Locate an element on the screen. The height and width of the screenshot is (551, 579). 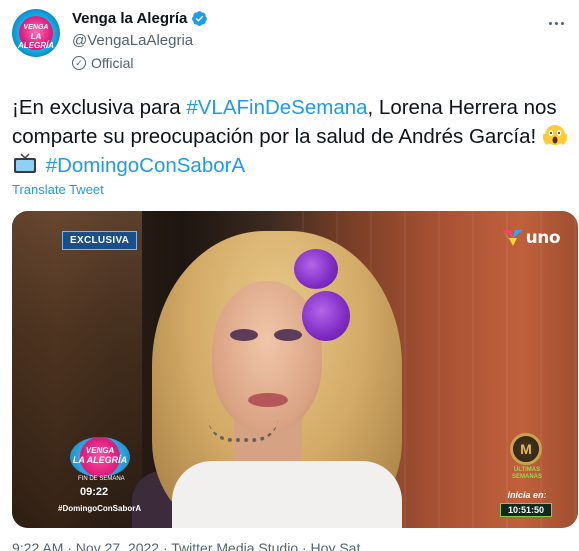
show-subtitle: FIN DE SEMANA is located at coordinates (101, 479).